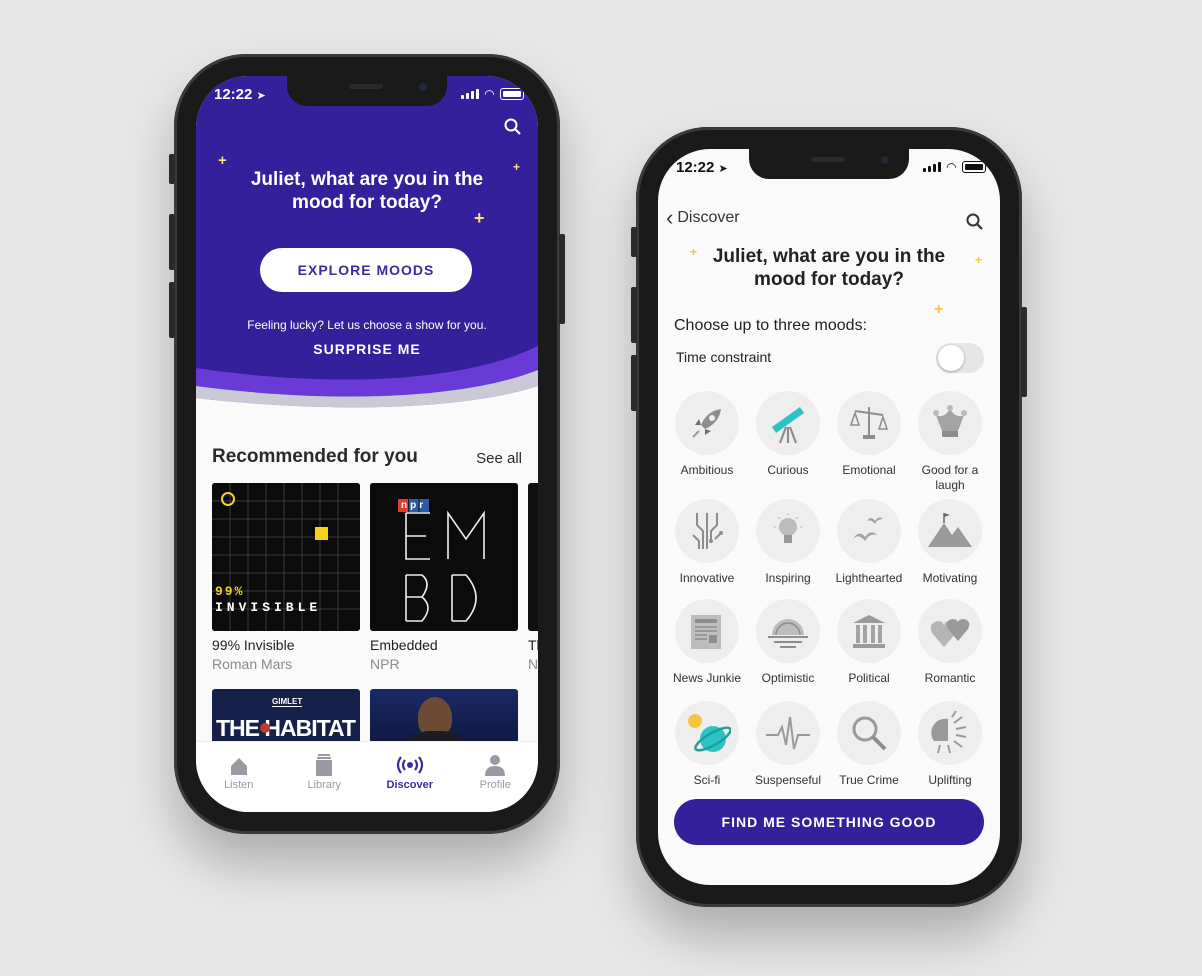 Image resolution: width=1202 pixels, height=976 pixels. Describe the element at coordinates (788, 578) in the screenshot. I see `mood-label: Inspiring` at that location.